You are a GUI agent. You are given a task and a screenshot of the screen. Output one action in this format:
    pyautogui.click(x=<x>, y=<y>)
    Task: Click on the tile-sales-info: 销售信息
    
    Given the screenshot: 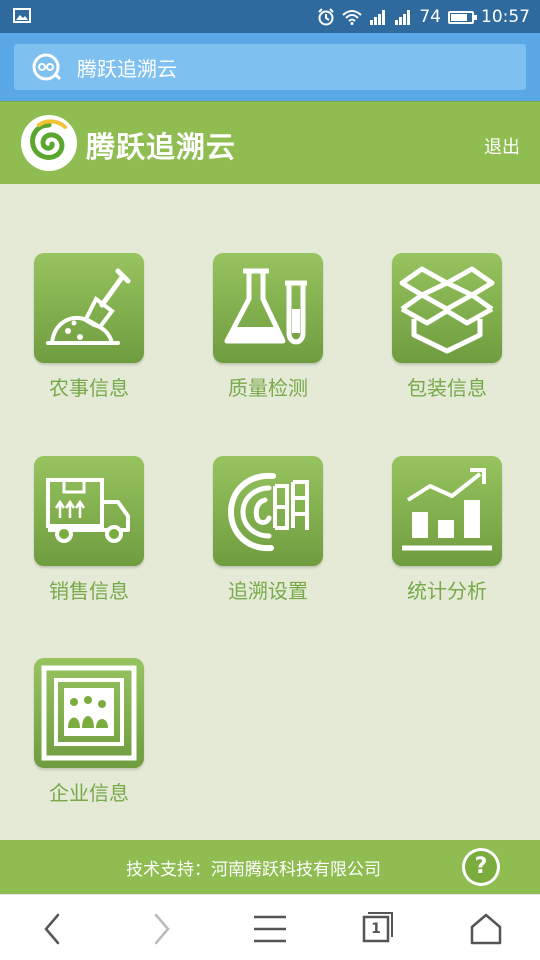 What is the action you would take?
    pyautogui.click(x=89, y=530)
    